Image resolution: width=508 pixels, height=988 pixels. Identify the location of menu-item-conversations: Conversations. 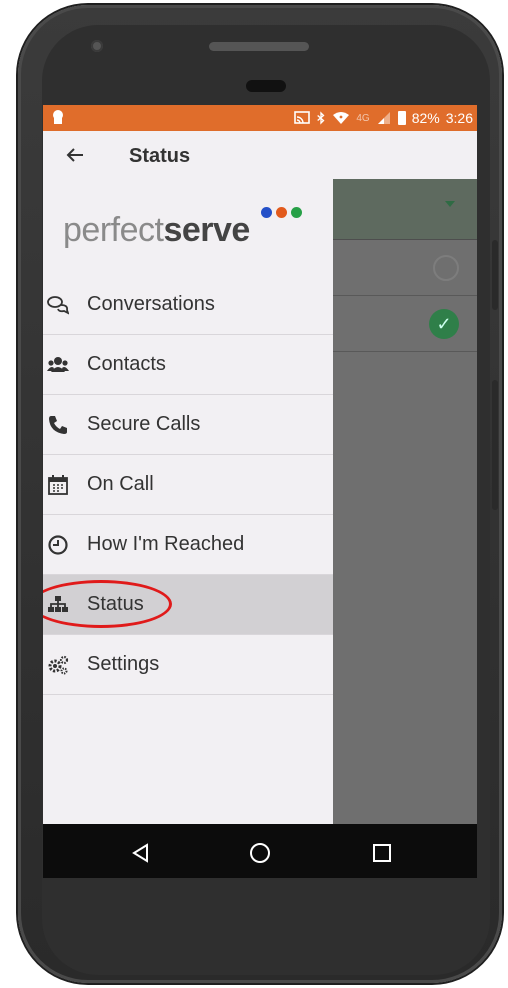
(188, 305).